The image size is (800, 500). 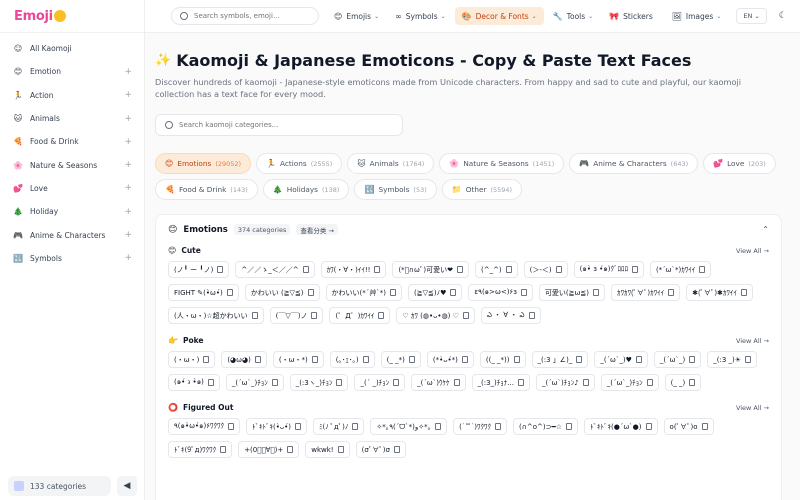 I want to click on kaomoji-chip: _(´ _)ﾁｮﾝ, so click(x=380, y=382).